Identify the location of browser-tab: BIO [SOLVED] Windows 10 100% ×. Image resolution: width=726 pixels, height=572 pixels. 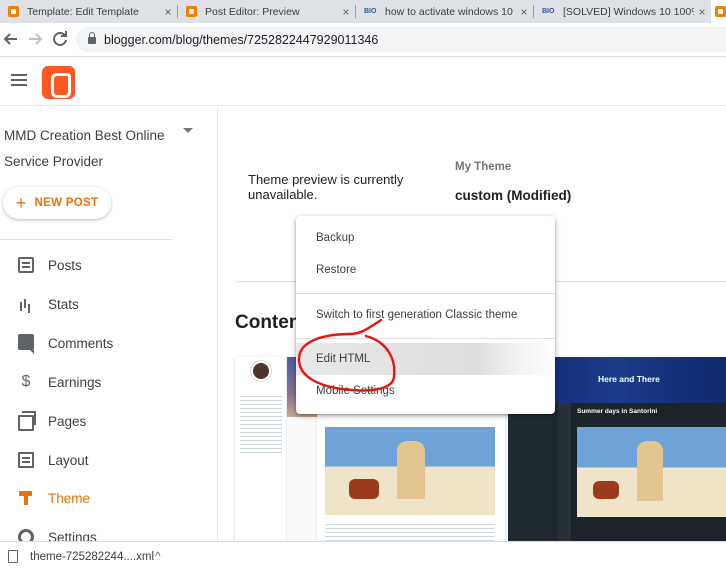
(622, 11).